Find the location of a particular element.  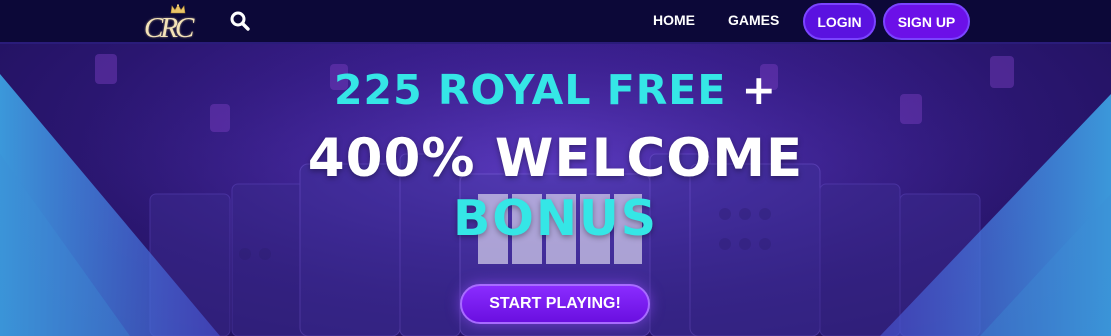

login-button: LOGIN is located at coordinates (839, 21).